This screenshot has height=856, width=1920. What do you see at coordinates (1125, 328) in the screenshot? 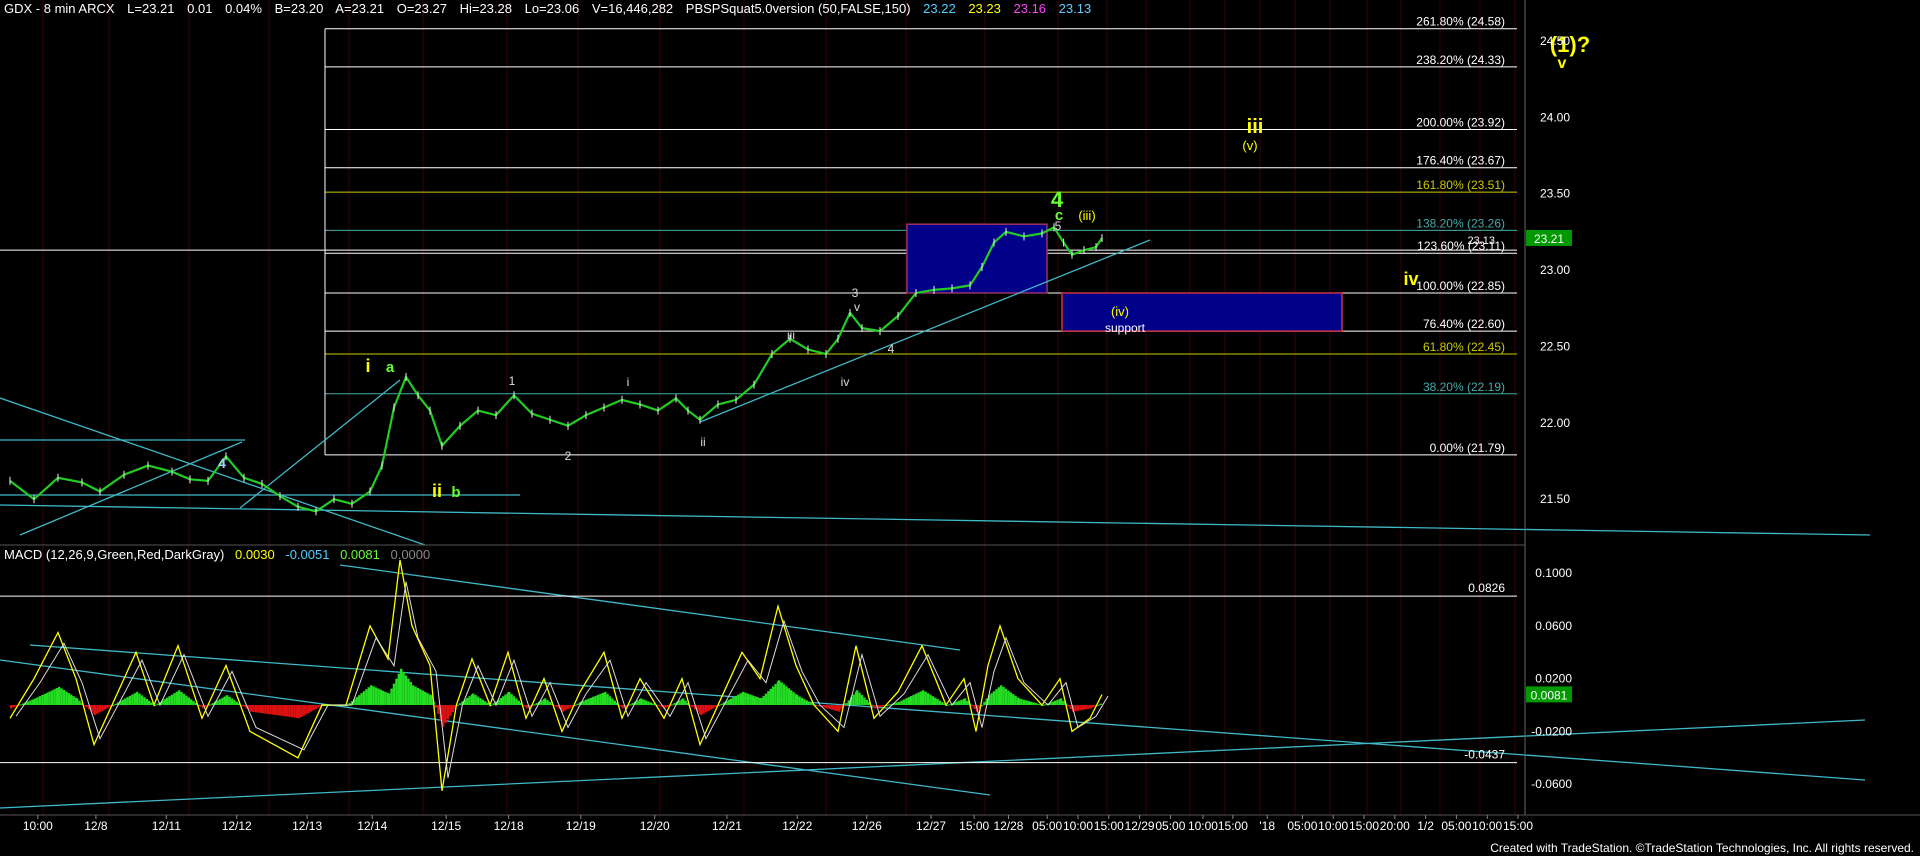
I see `wave-label: support` at bounding box center [1125, 328].